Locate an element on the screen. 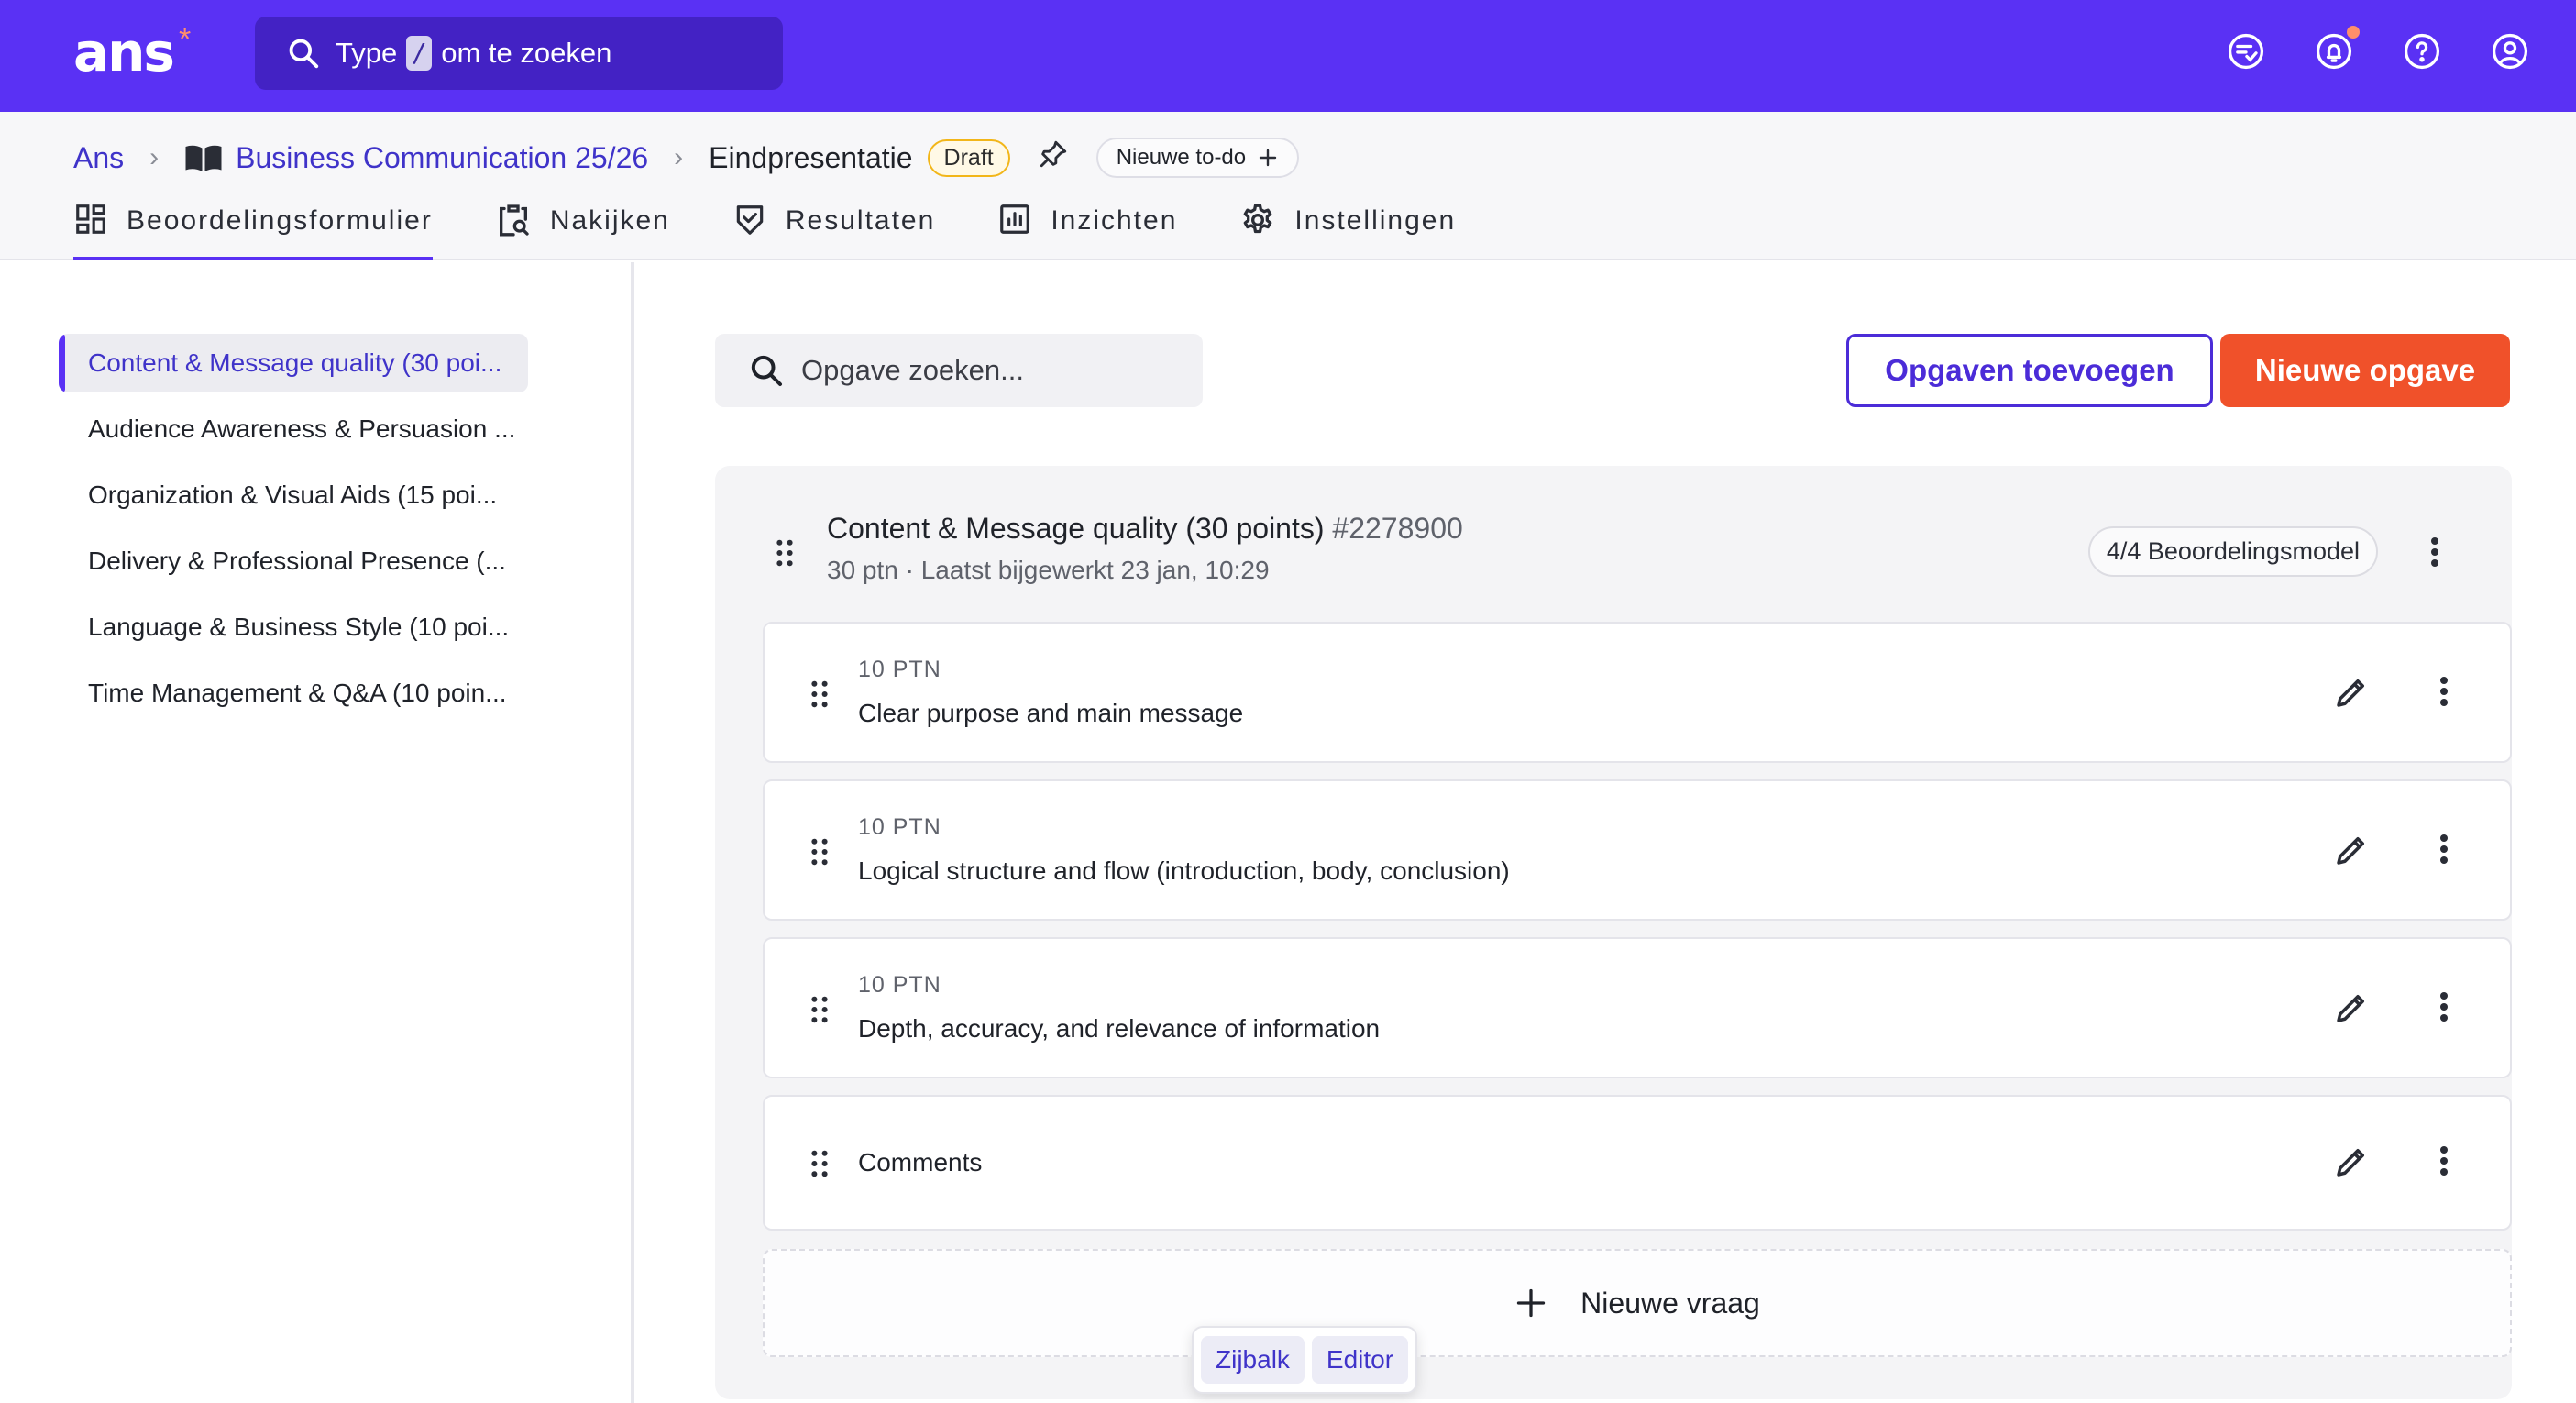  status-badge: Draft is located at coordinates (969, 157).